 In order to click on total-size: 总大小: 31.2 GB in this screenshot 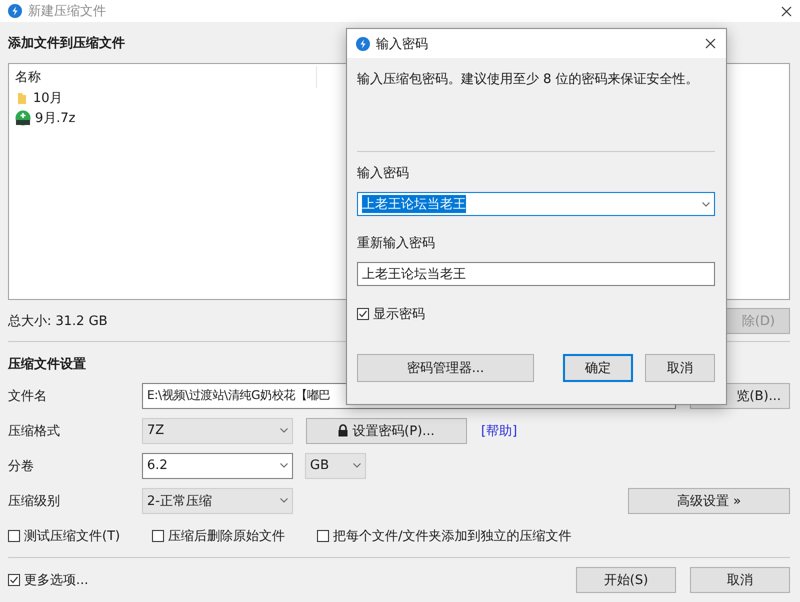, I will do `click(58, 321)`.